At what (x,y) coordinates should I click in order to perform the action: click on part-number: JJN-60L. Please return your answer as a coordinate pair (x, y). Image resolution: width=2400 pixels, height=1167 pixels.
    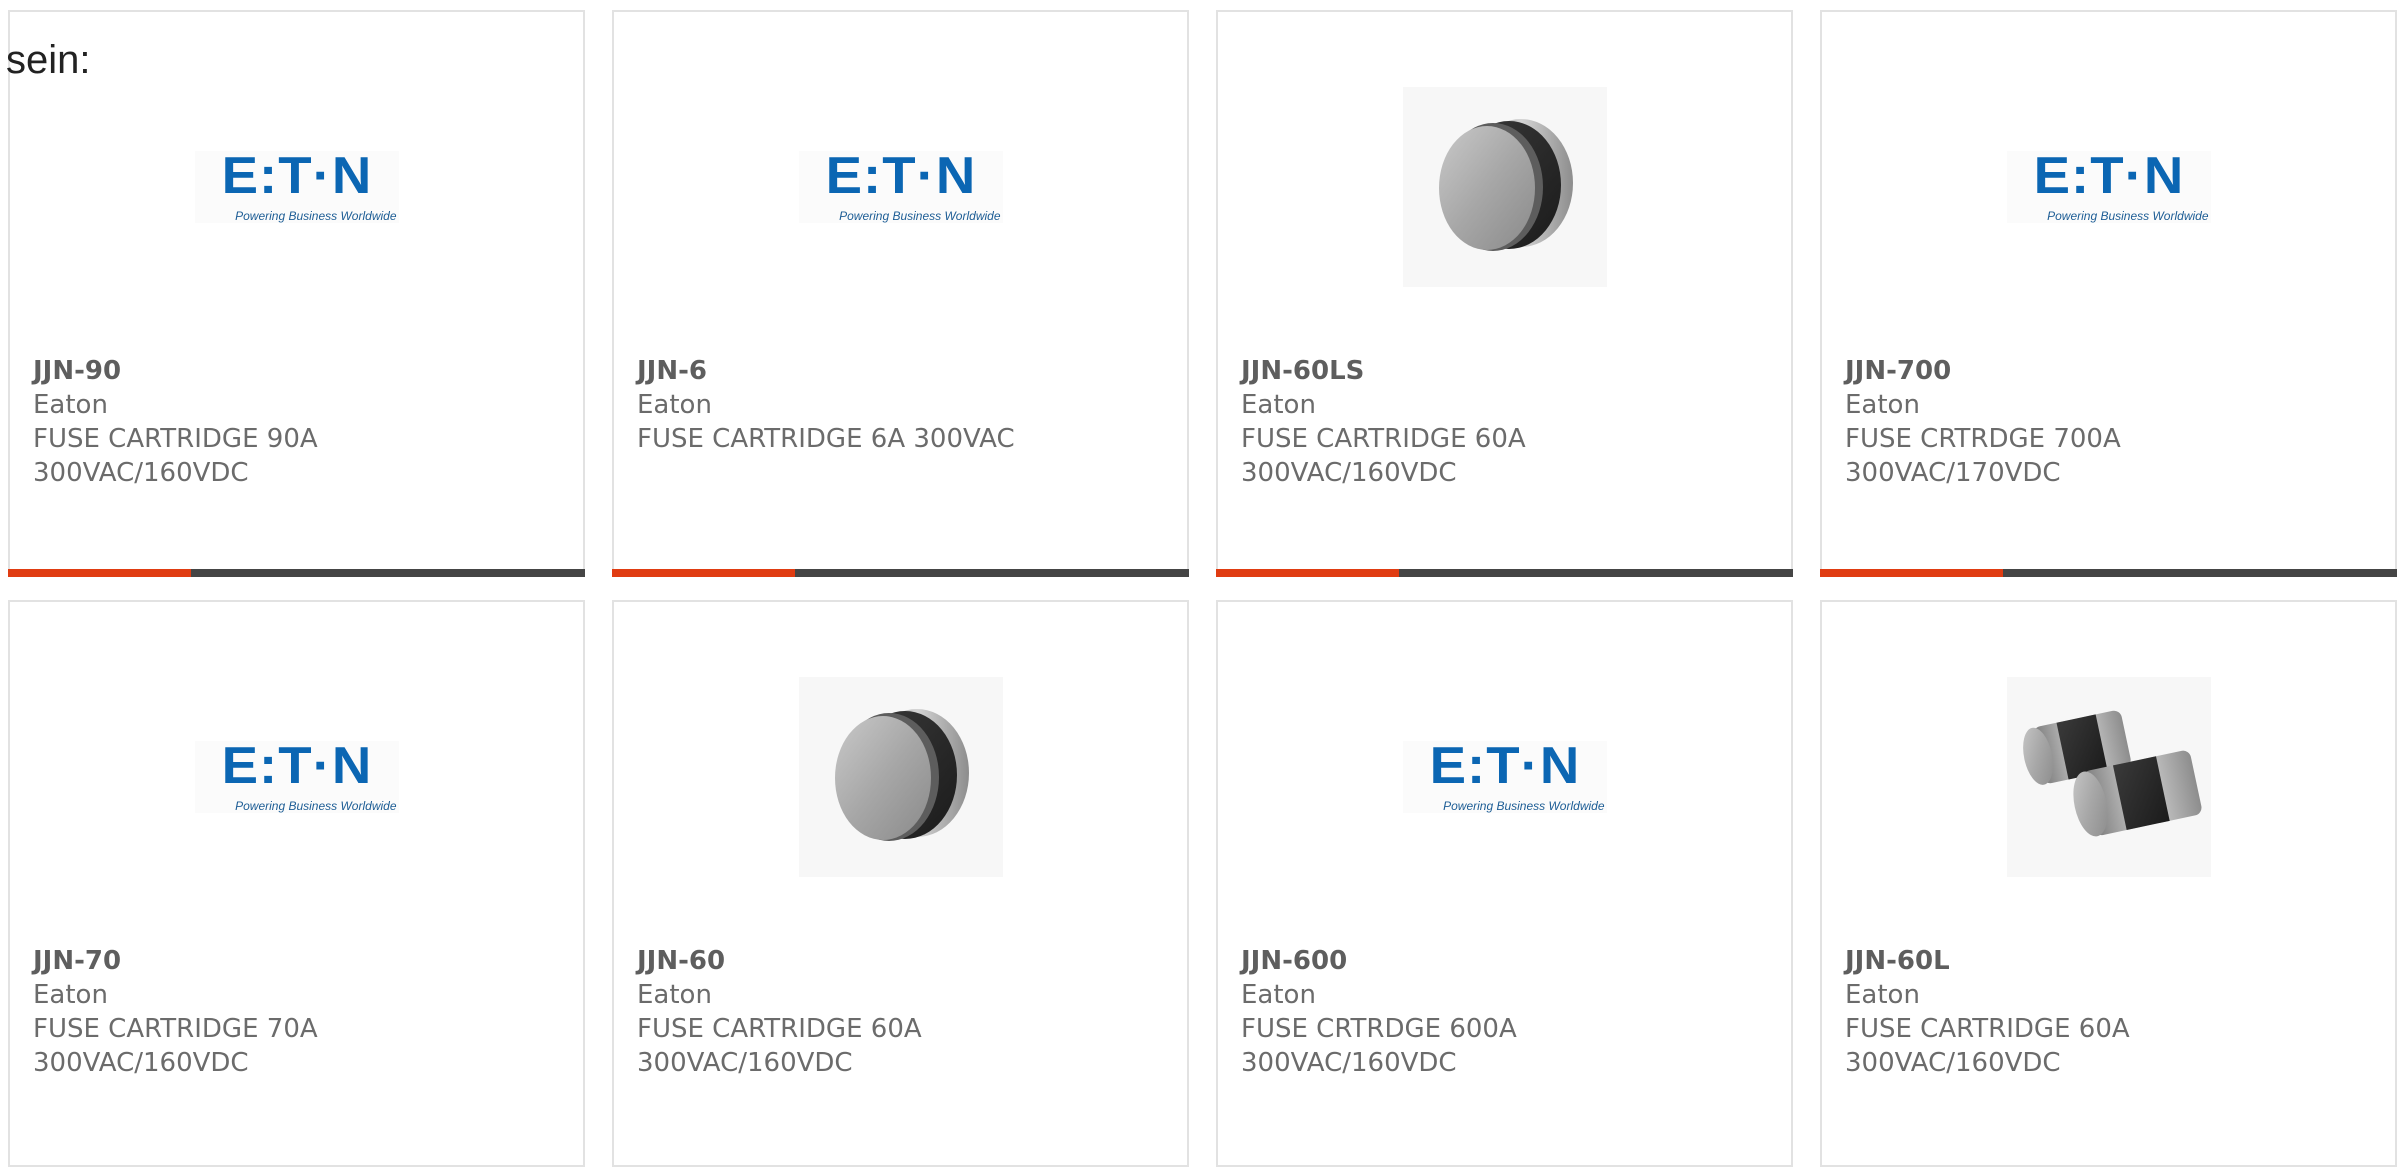
    Looking at the image, I should click on (2065, 961).